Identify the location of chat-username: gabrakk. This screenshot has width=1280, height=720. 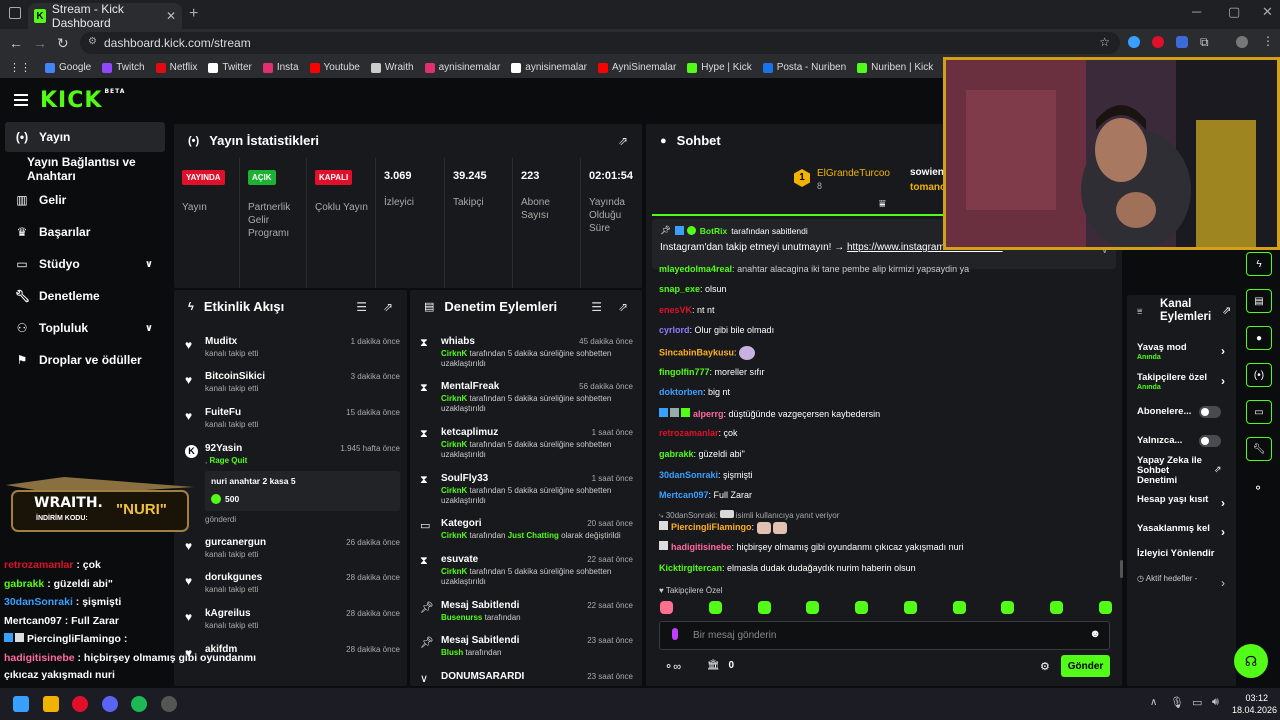
(676, 454).